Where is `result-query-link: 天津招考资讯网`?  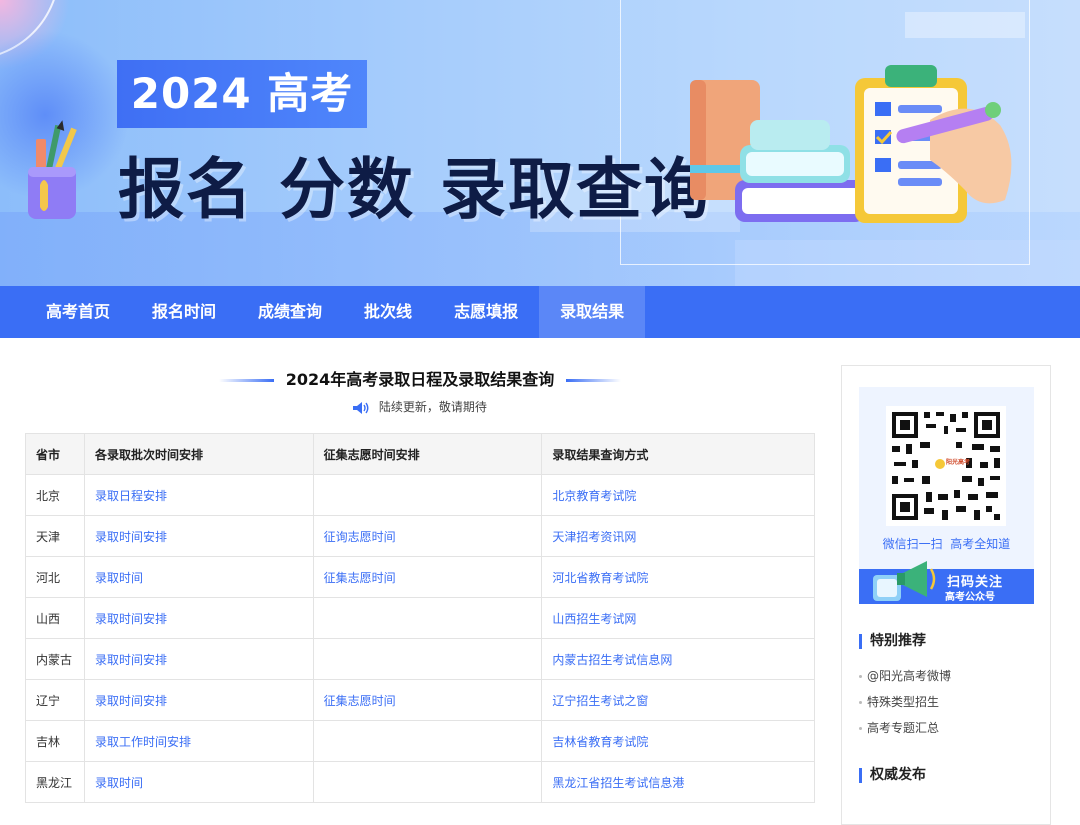
result-query-link: 天津招考资讯网 is located at coordinates (594, 537).